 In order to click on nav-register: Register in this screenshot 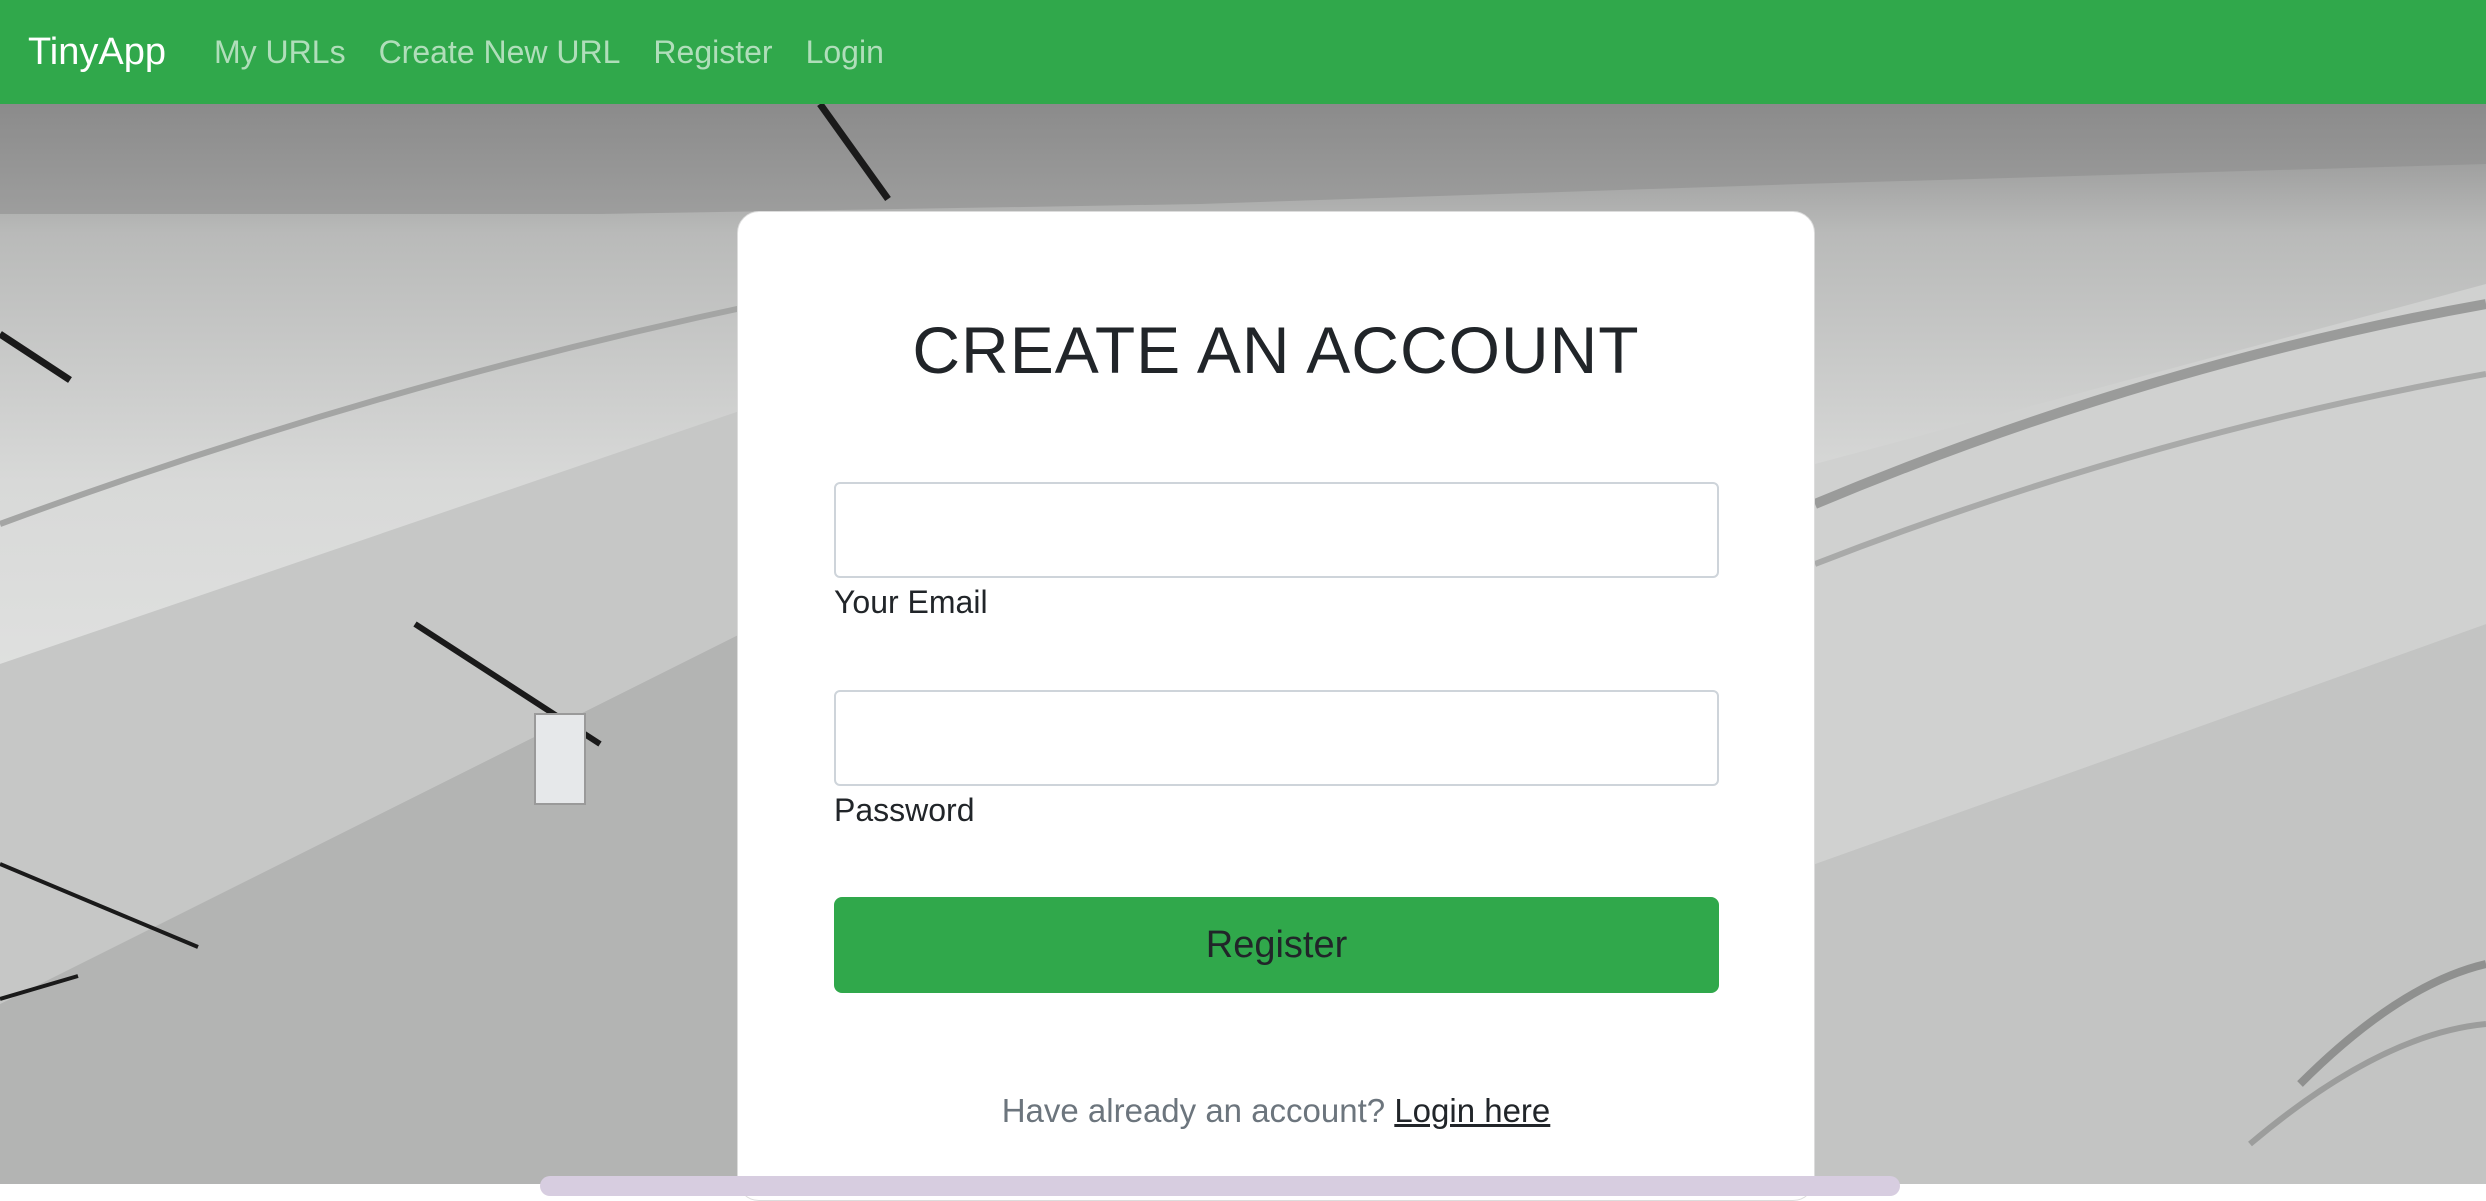, I will do `click(712, 52)`.